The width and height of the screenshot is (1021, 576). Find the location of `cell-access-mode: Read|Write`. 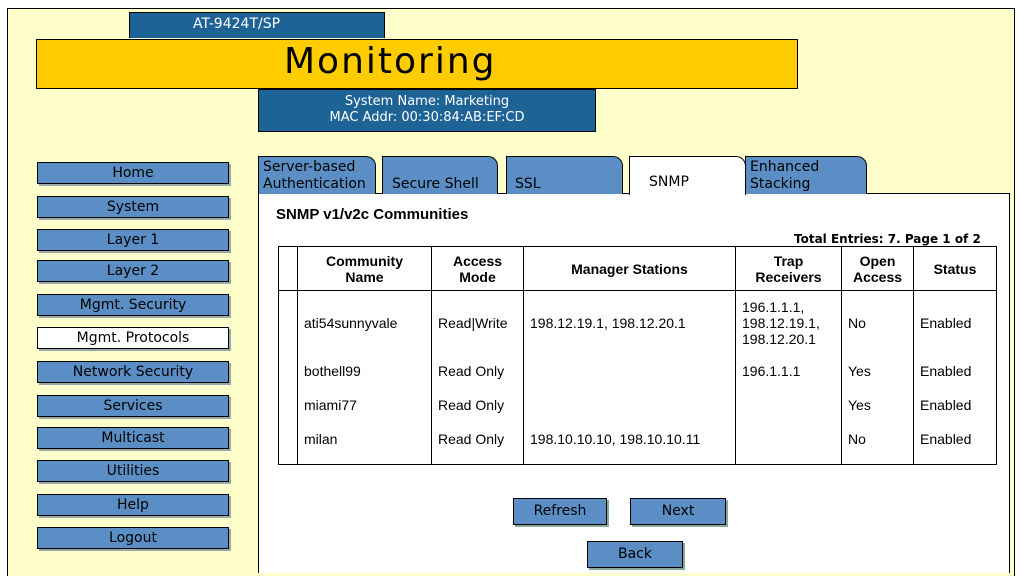

cell-access-mode: Read|Write is located at coordinates (477, 322).